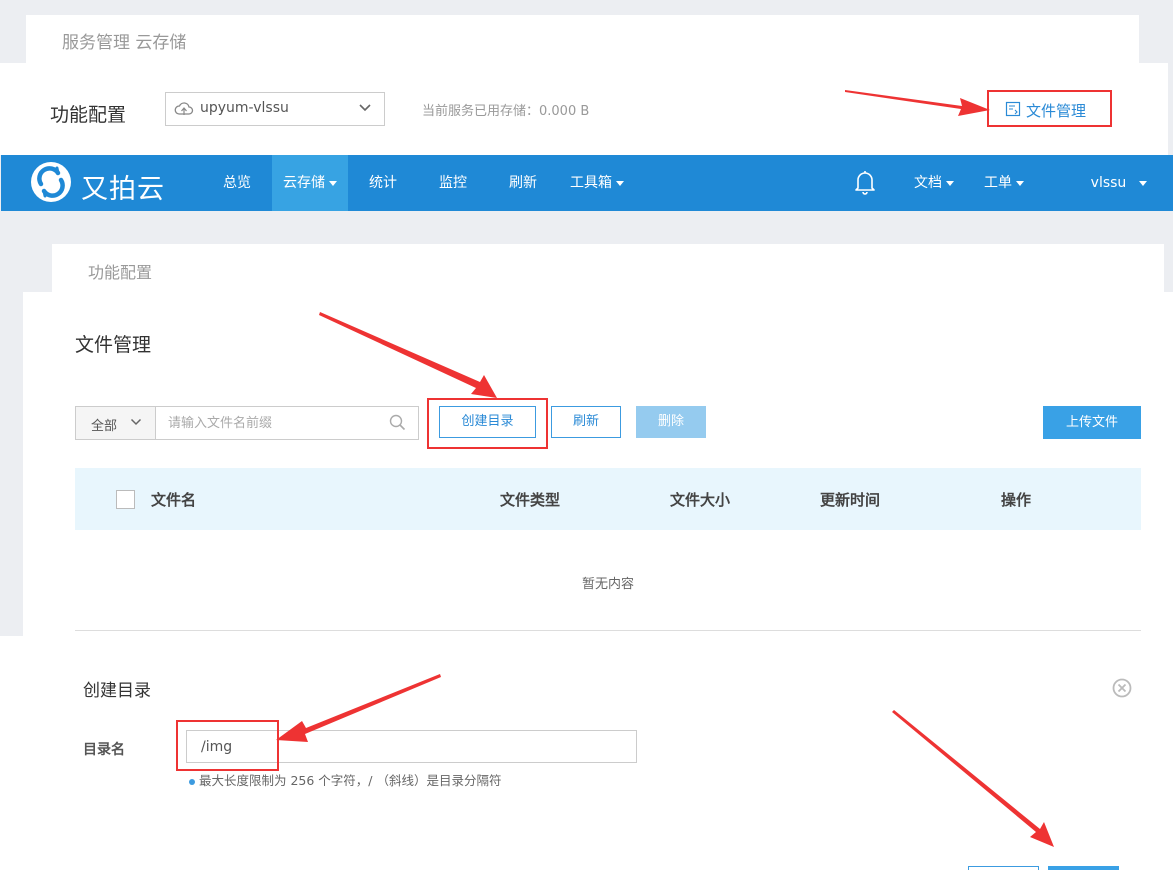 Image resolution: width=1173 pixels, height=870 pixels. I want to click on nav-cloud-storage-label: 云存储, so click(304, 183).